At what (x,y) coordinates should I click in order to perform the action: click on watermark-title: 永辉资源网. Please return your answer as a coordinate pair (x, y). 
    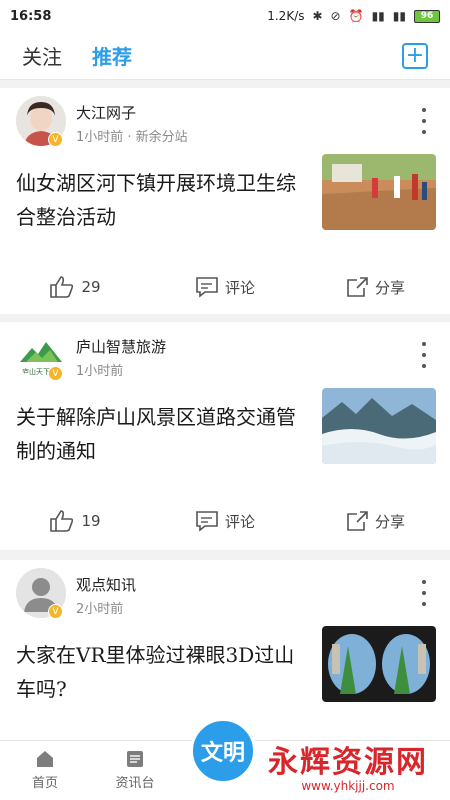
    Looking at the image, I should click on (348, 762).